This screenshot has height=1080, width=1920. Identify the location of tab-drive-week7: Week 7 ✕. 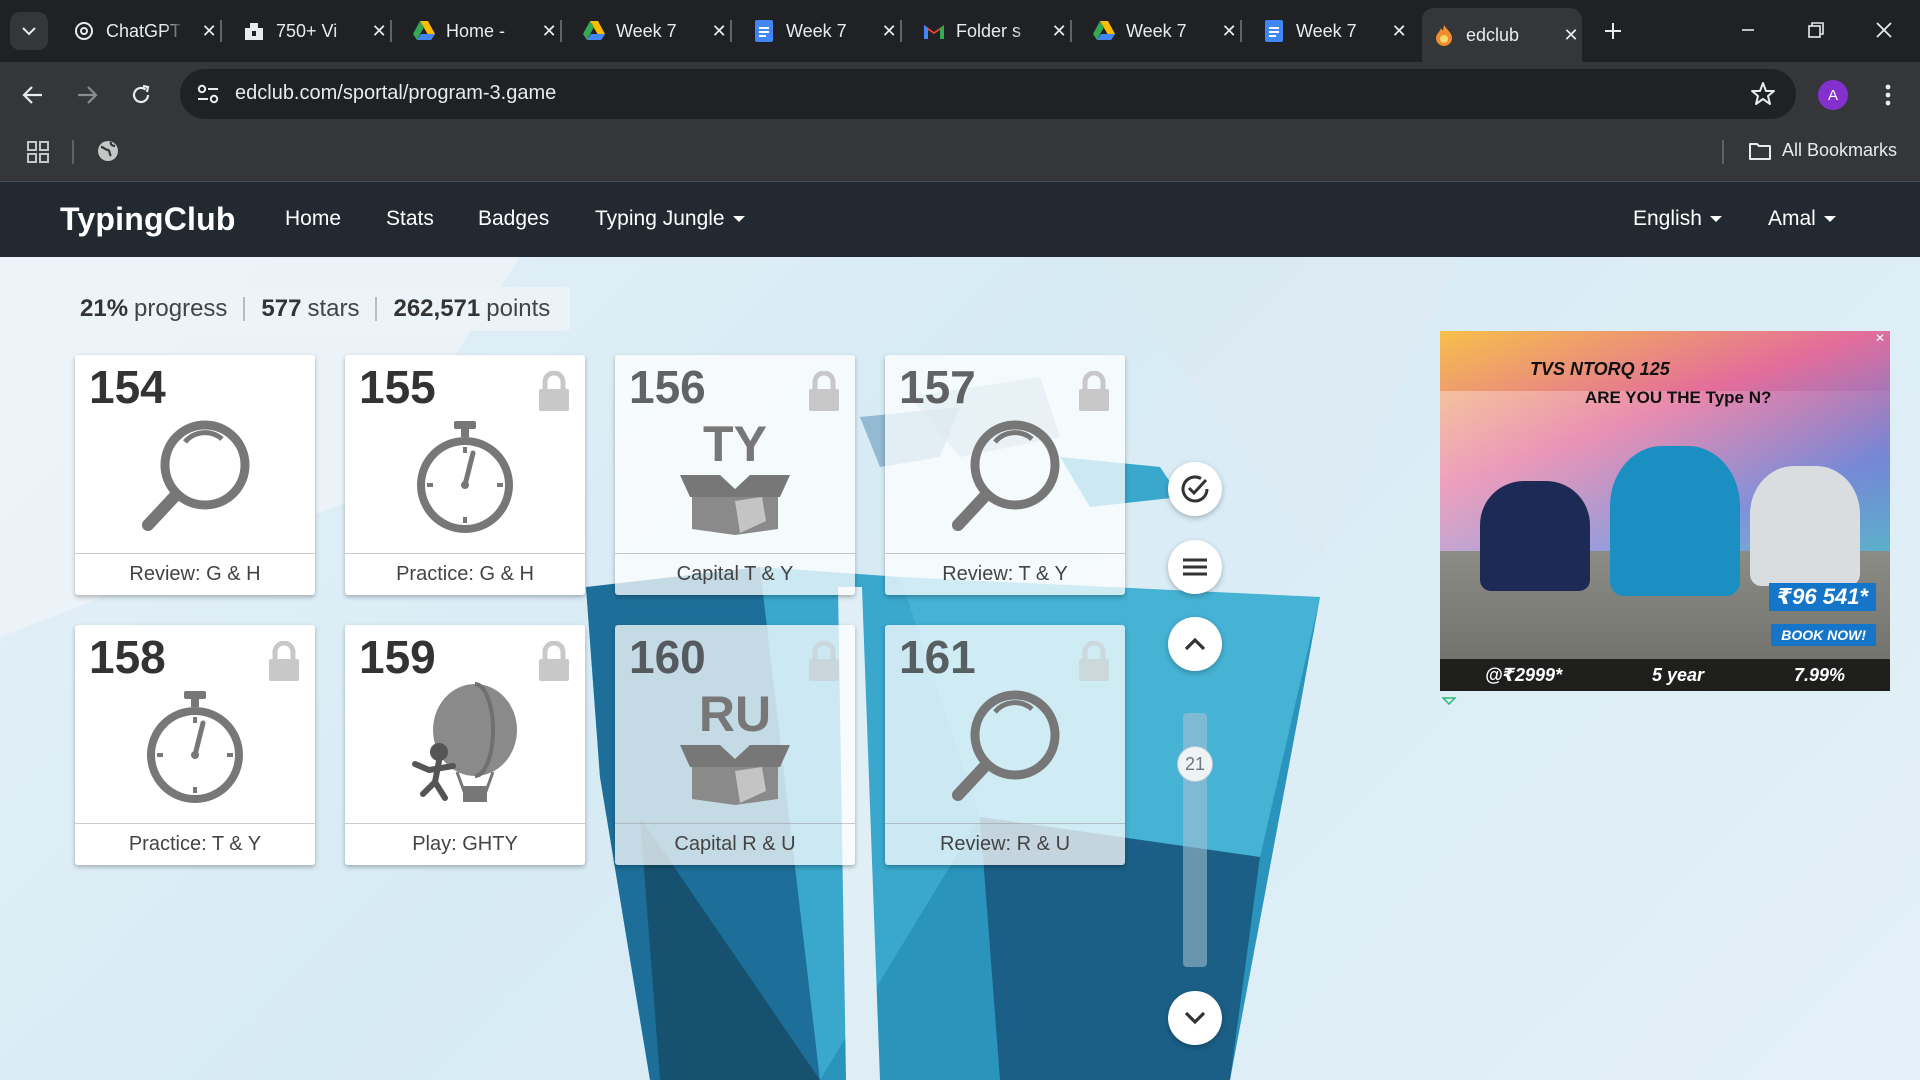
(652, 31).